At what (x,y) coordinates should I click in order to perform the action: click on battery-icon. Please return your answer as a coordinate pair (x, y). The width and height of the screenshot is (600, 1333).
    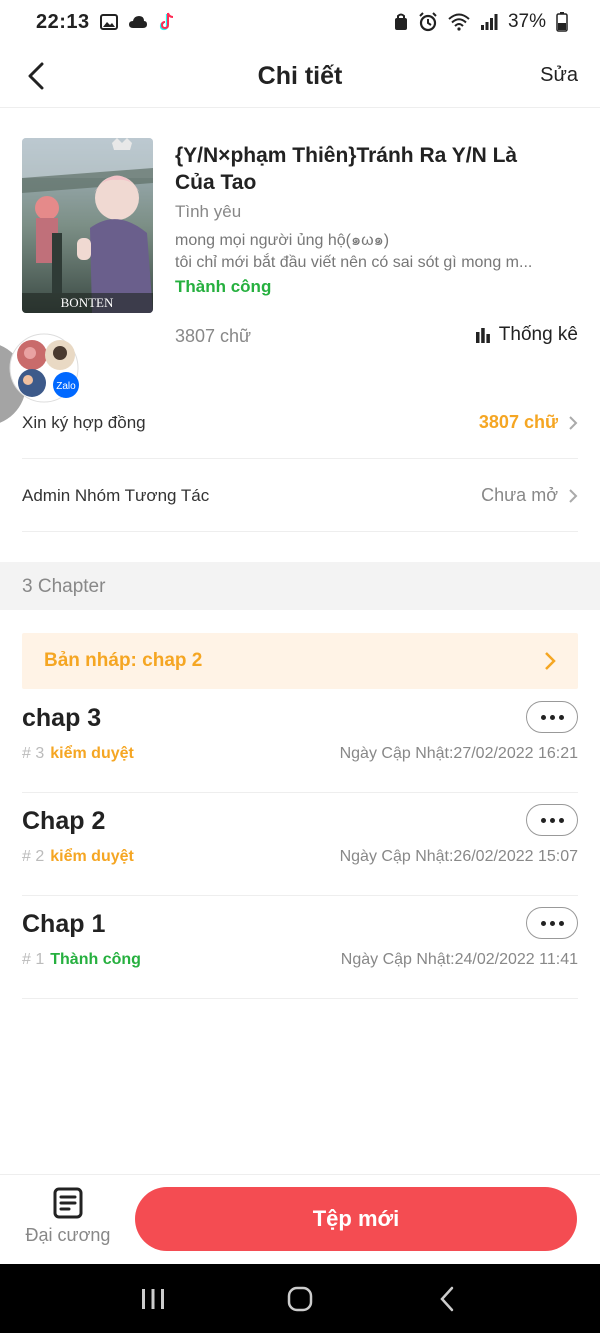
    Looking at the image, I should click on (562, 22).